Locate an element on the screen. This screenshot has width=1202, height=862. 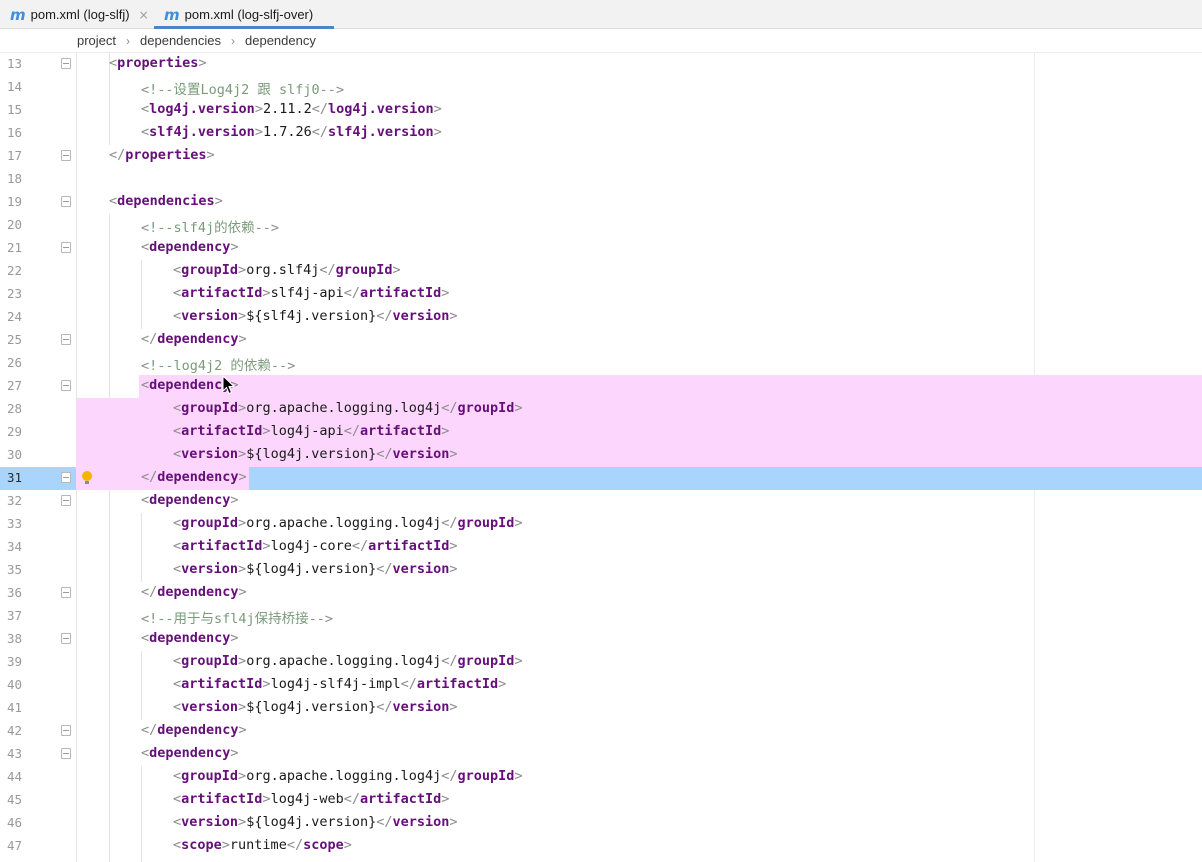
code-line: 30 <version>${log4j.version}</version> is located at coordinates (601, 455).